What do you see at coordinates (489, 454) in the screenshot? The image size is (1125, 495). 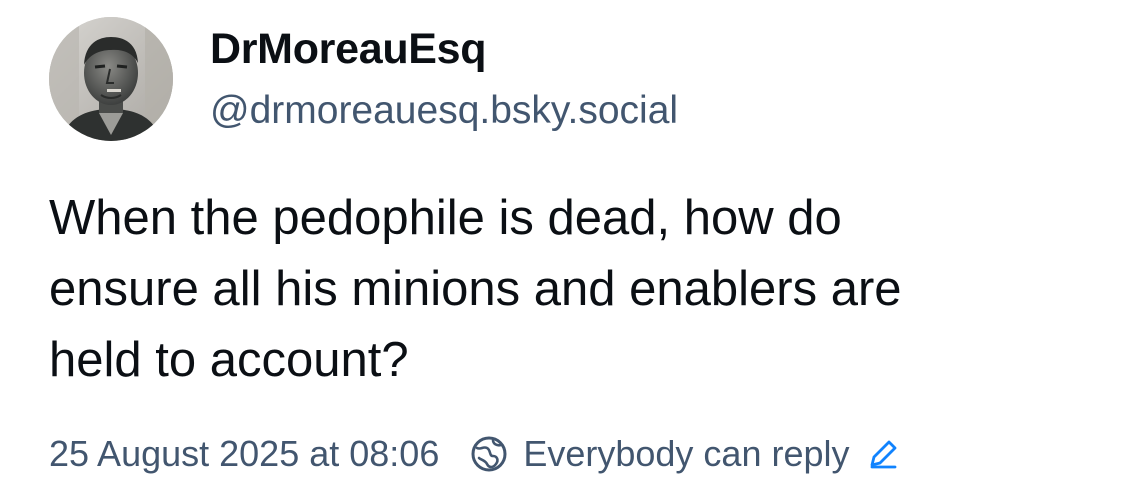 I see `globe-icon` at bounding box center [489, 454].